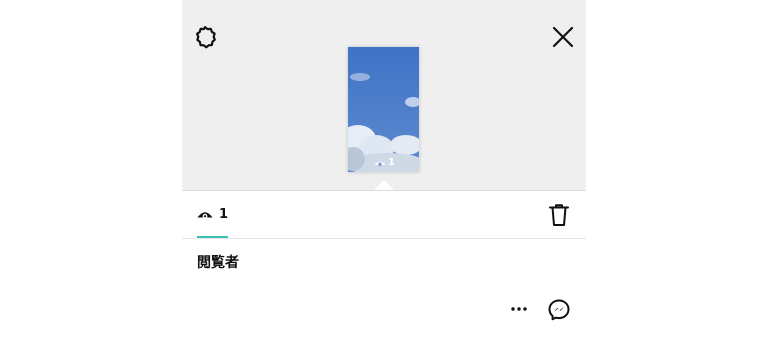 Image resolution: width=768 pixels, height=363 pixels. What do you see at coordinates (384, 215) in the screenshot?
I see `stats-bar: 1` at bounding box center [384, 215].